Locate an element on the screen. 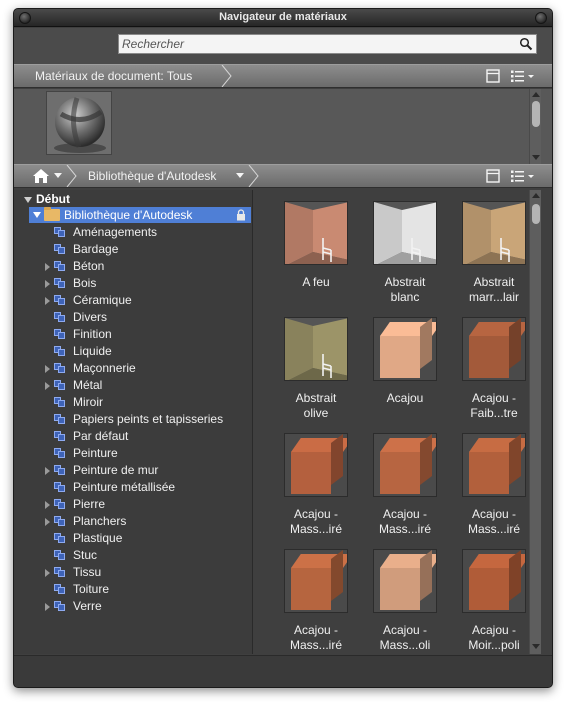 This screenshot has height=708, width=566. search-icon is located at coordinates (526, 44).